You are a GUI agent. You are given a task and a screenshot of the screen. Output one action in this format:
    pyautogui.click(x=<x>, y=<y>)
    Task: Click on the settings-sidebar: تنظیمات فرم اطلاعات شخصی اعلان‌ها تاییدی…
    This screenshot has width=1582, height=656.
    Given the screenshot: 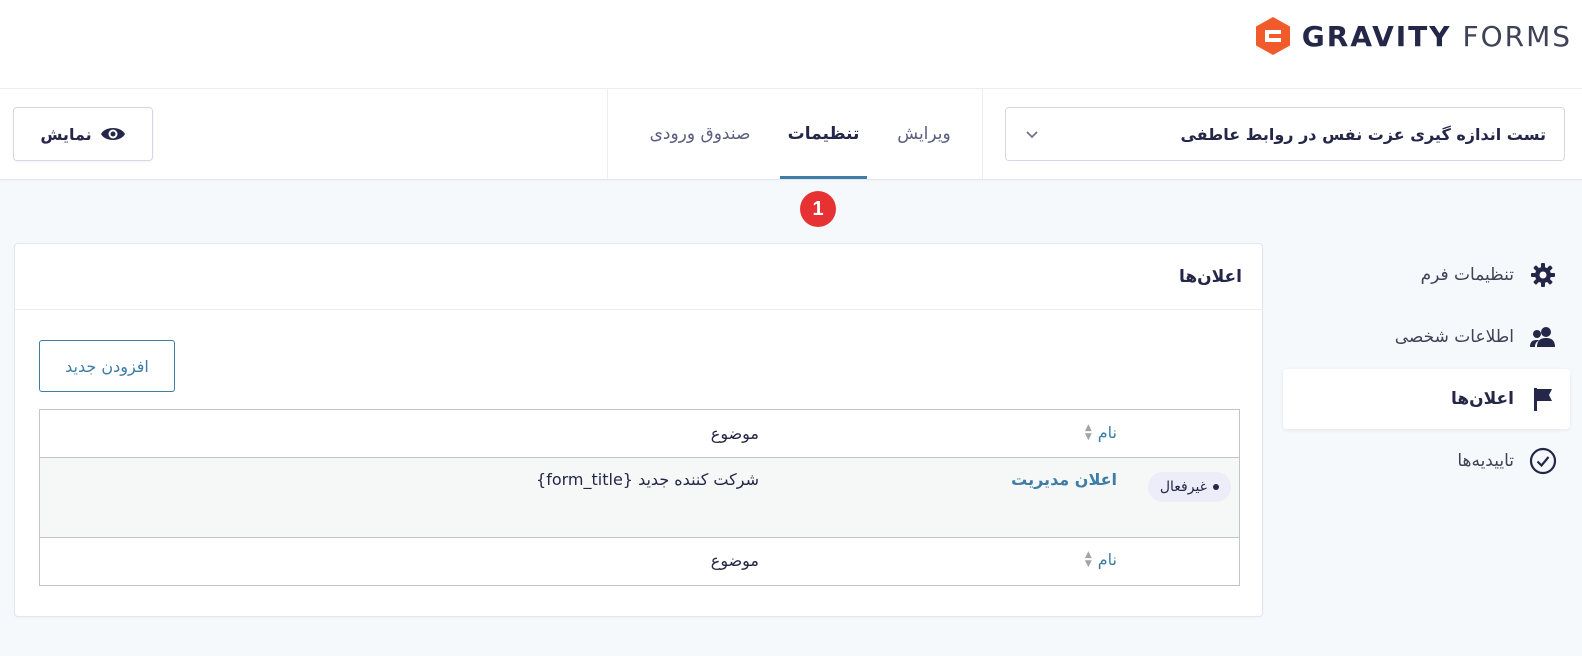 What is the action you would take?
    pyautogui.click(x=1426, y=369)
    